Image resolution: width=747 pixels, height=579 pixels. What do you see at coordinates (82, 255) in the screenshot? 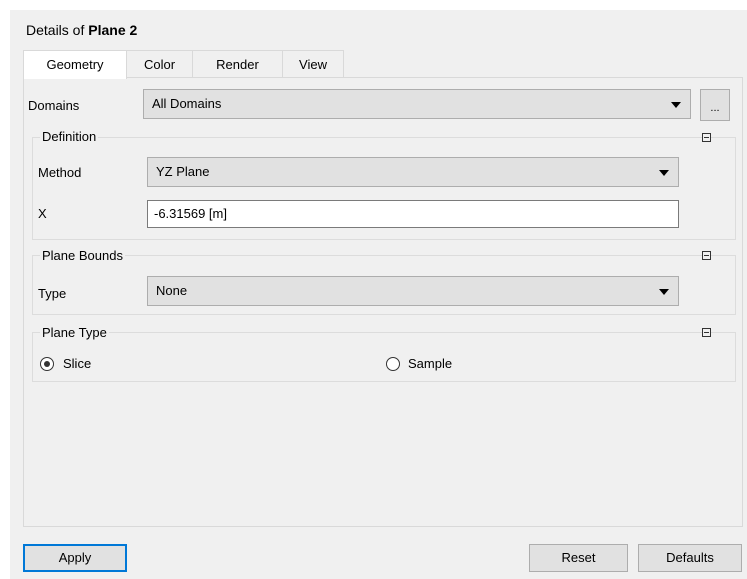
I see `plane-bounds-title: Plane Bounds` at bounding box center [82, 255].